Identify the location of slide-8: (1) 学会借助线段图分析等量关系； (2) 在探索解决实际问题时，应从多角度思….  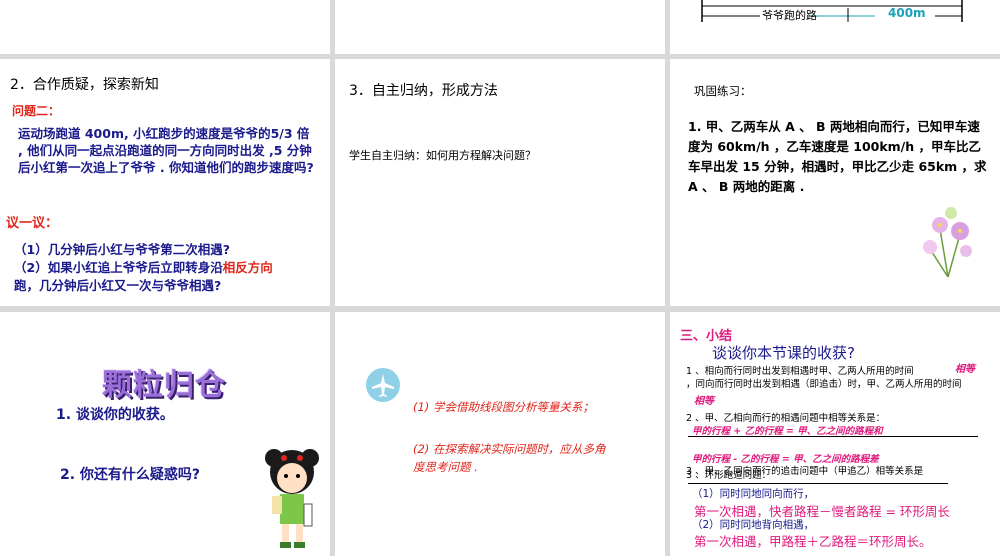
(500, 434).